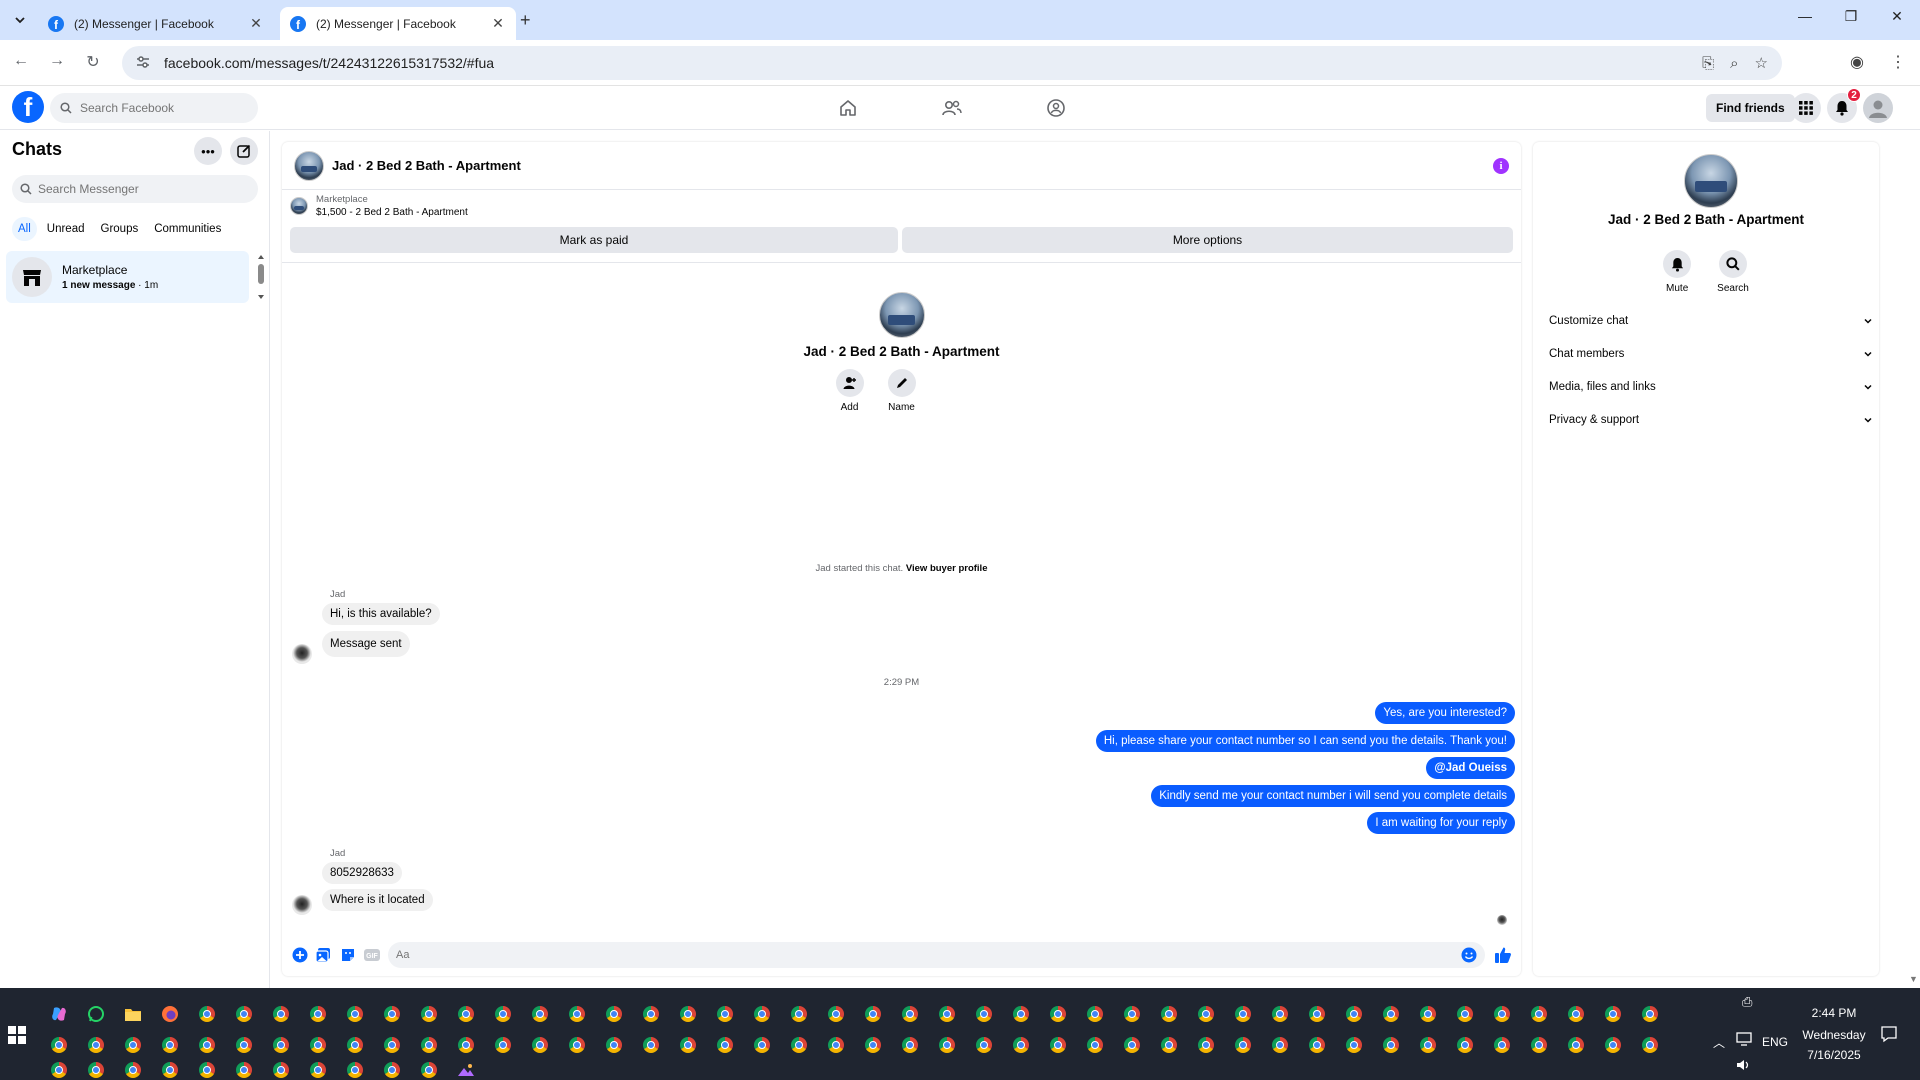 This screenshot has width=1920, height=1080. I want to click on view-buyer-profile-link: View buyer profile, so click(947, 568).